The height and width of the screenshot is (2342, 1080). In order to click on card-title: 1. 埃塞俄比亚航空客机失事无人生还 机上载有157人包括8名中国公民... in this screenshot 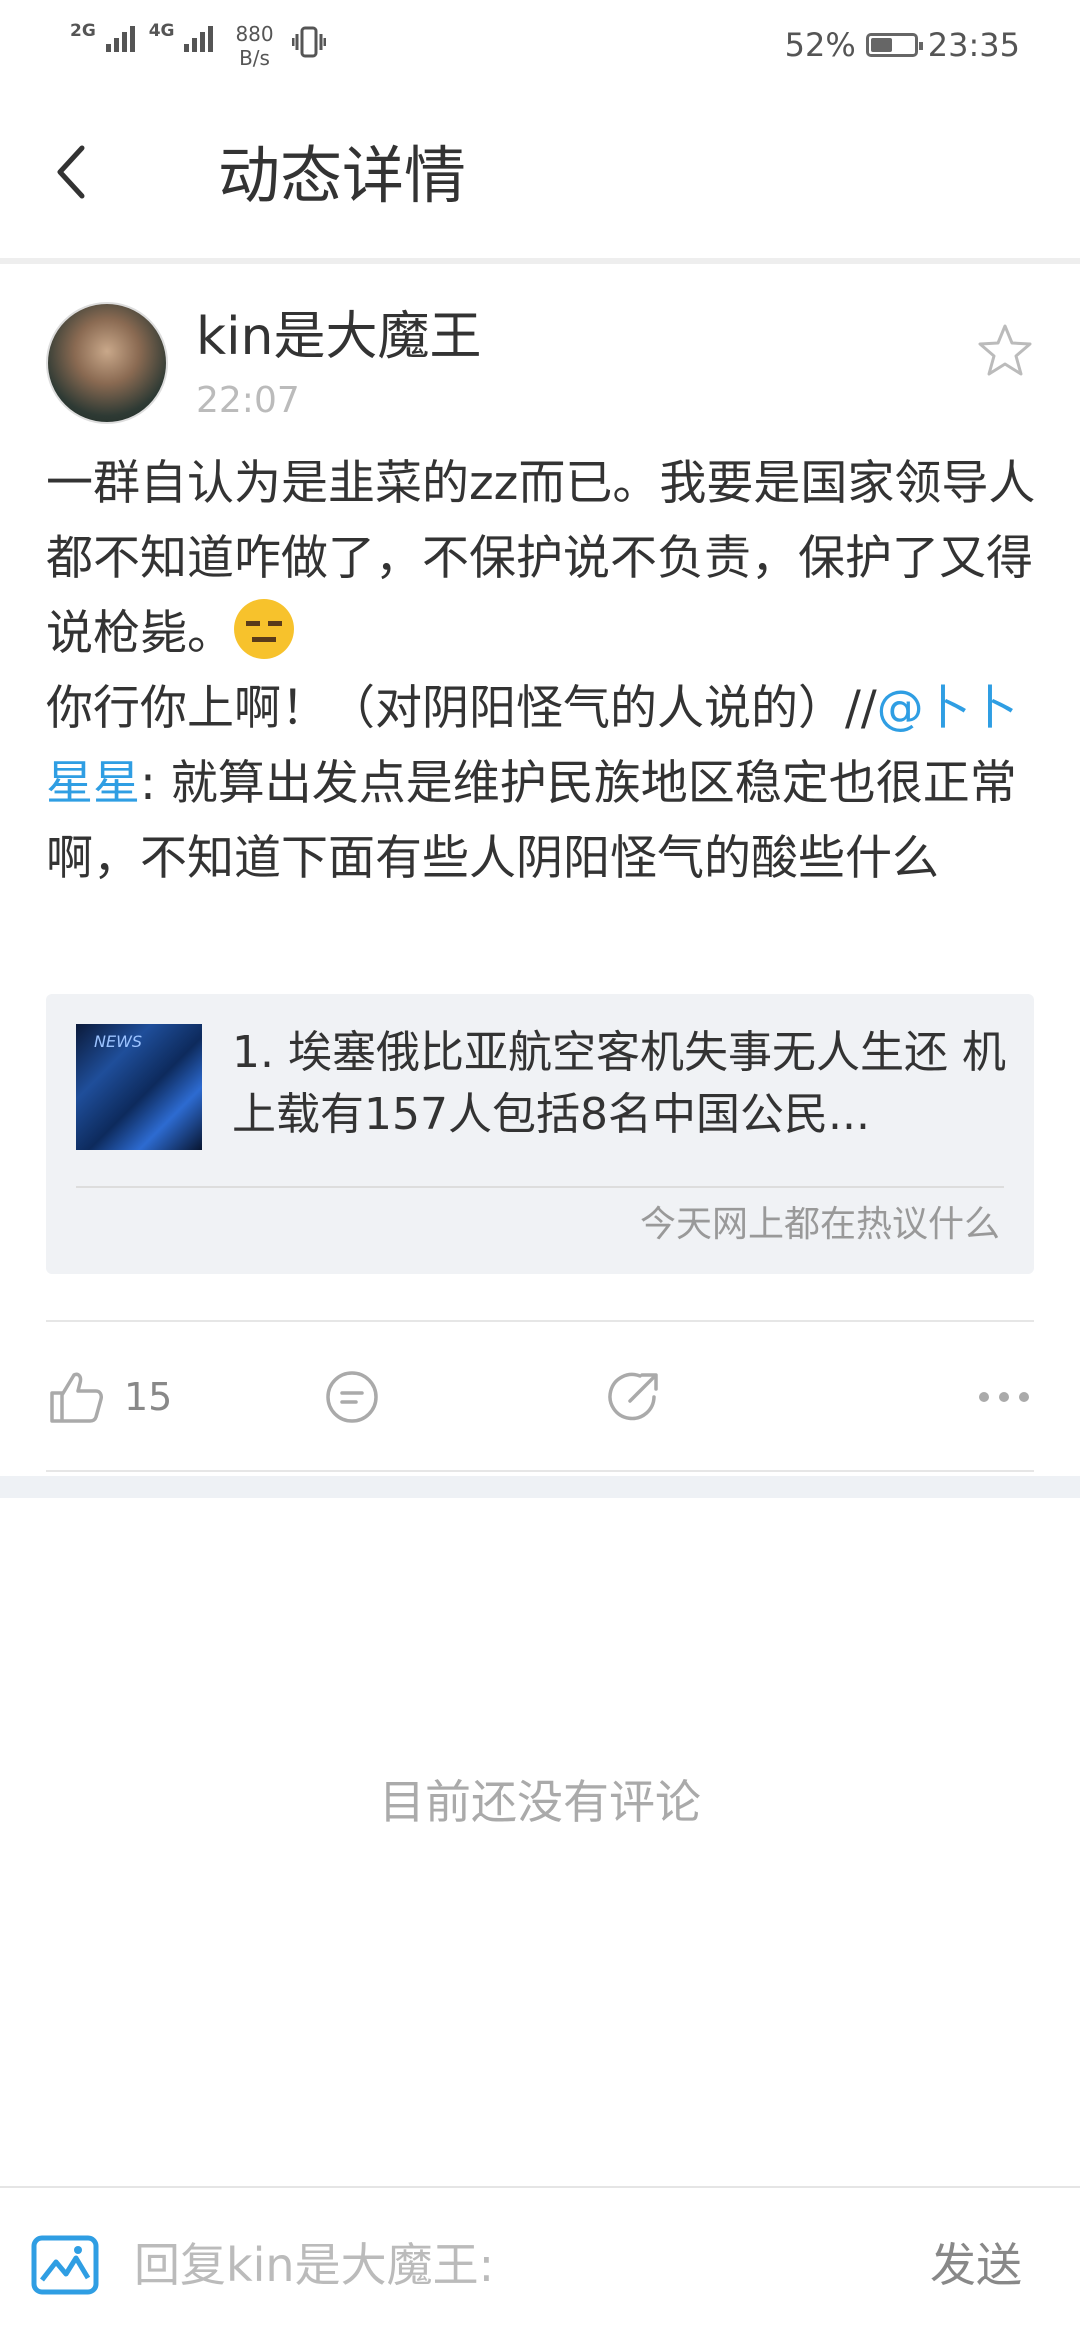, I will do `click(619, 1083)`.